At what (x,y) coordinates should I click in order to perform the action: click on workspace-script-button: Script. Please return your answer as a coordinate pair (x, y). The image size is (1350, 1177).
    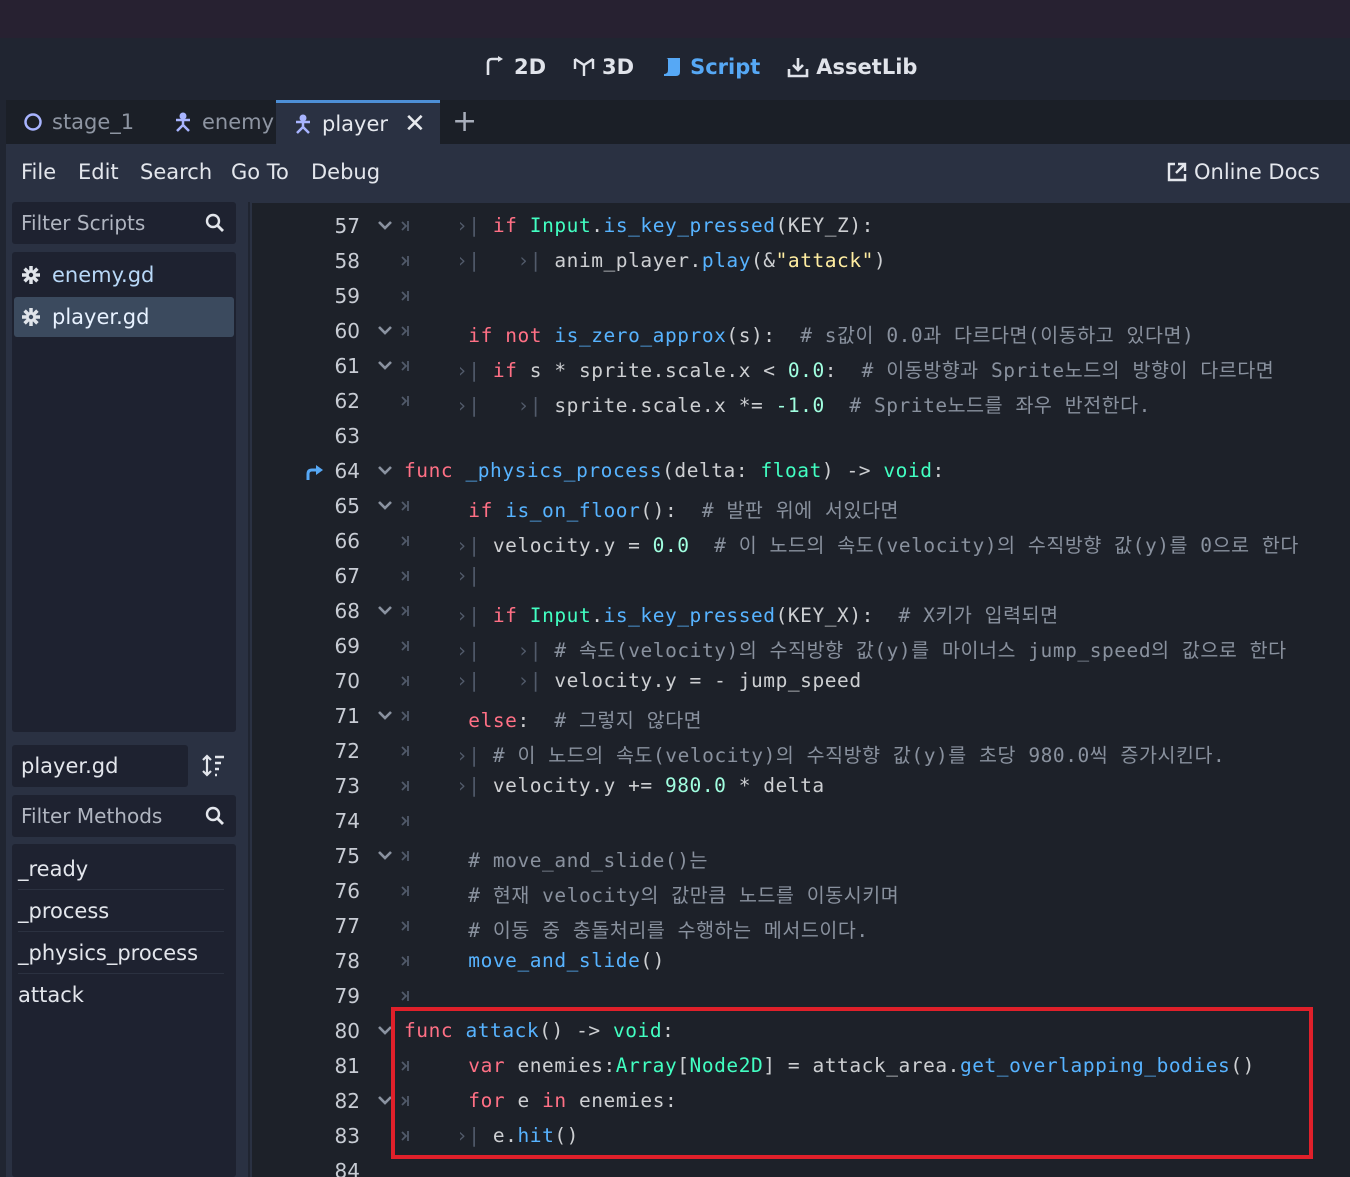
    Looking at the image, I should click on (710, 67).